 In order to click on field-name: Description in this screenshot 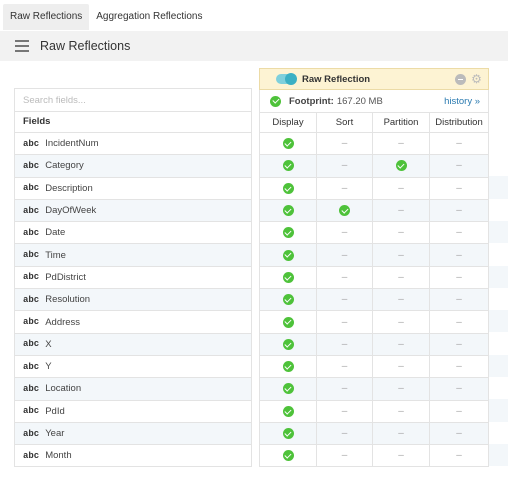, I will do `click(69, 188)`.